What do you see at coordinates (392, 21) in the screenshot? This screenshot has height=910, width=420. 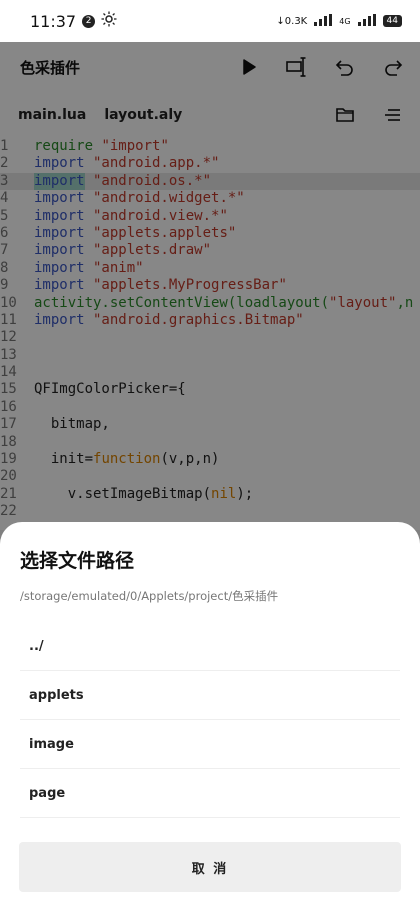 I see `battery-indicator: 44` at bounding box center [392, 21].